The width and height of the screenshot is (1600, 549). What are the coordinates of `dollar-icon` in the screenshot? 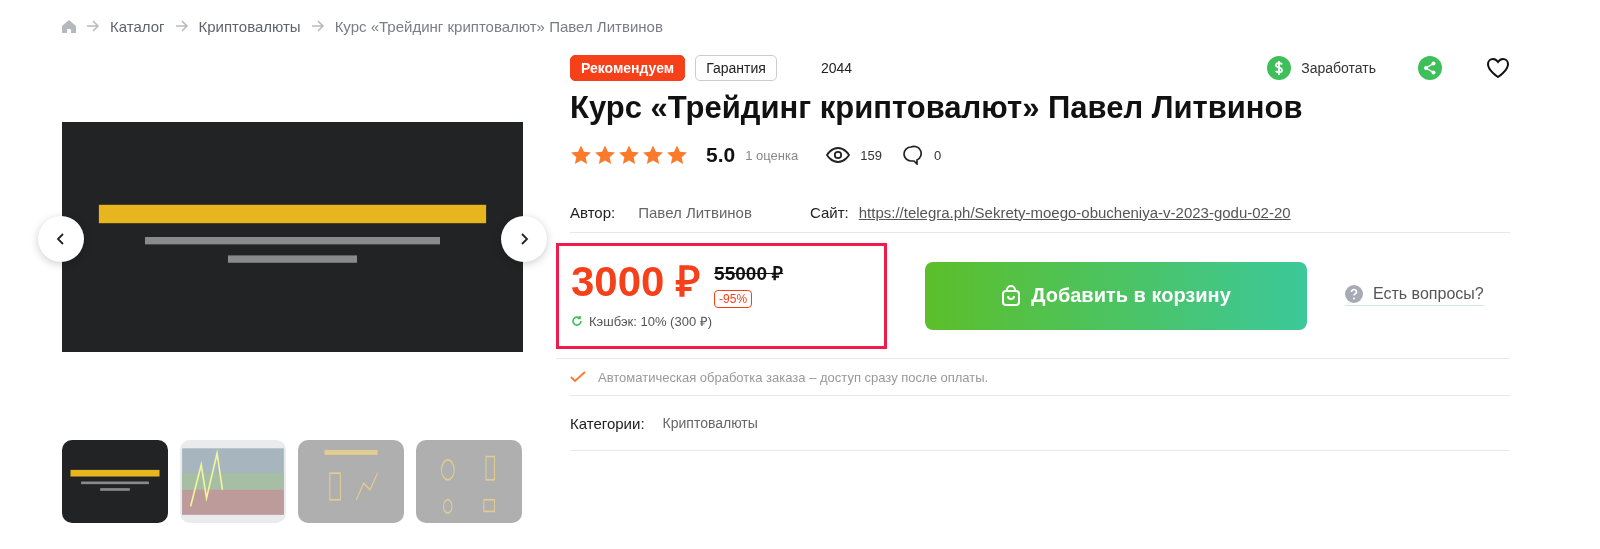 It's located at (1279, 68).